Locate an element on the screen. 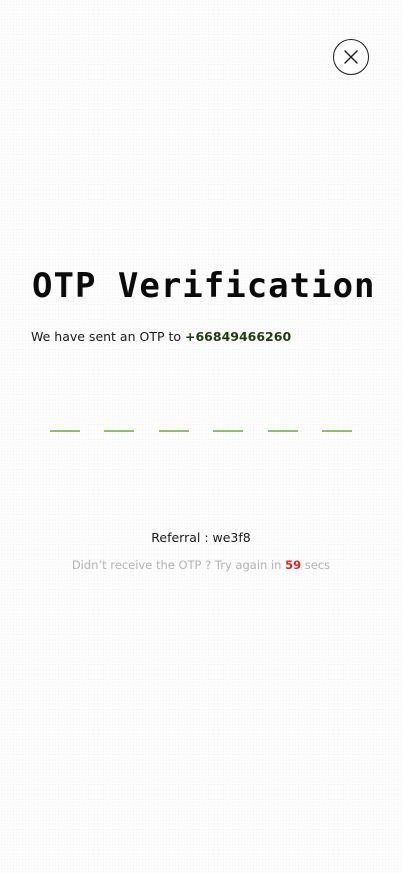 The image size is (402, 874). otp-input-group is located at coordinates (201, 418).